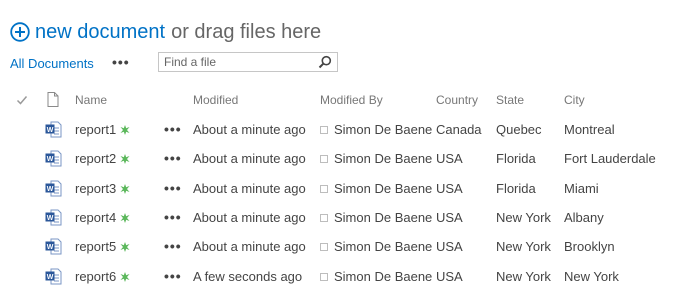  What do you see at coordinates (121, 62) in the screenshot?
I see `more-views-ellipsis-icon: •••` at bounding box center [121, 62].